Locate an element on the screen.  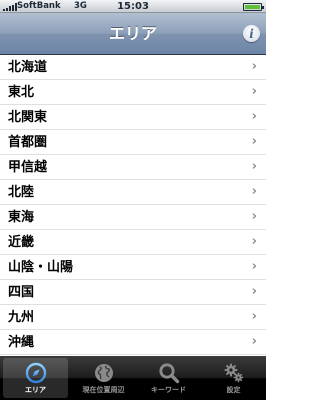
tab-keyword: キーワード is located at coordinates (168, 378).